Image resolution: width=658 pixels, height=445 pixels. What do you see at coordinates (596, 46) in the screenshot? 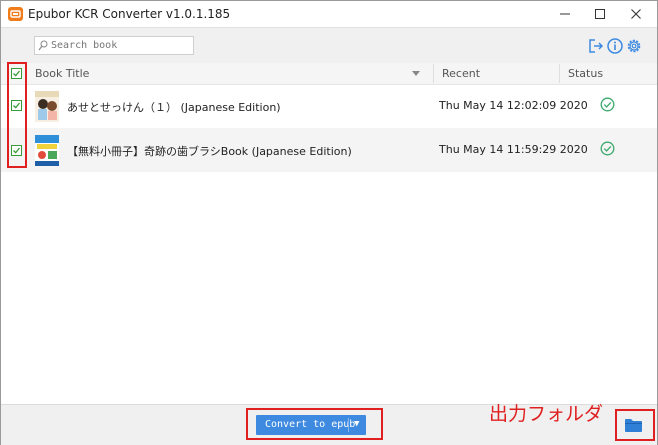
I see `logout-icon` at bounding box center [596, 46].